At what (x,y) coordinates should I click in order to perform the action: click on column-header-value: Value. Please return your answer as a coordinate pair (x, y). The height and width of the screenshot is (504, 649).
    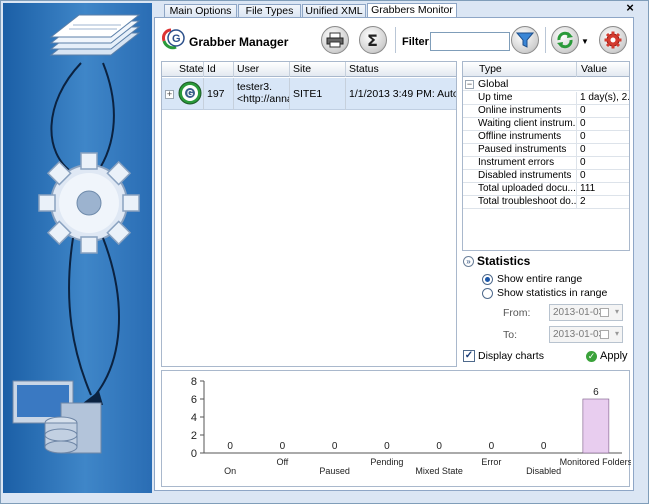
    Looking at the image, I should click on (603, 69).